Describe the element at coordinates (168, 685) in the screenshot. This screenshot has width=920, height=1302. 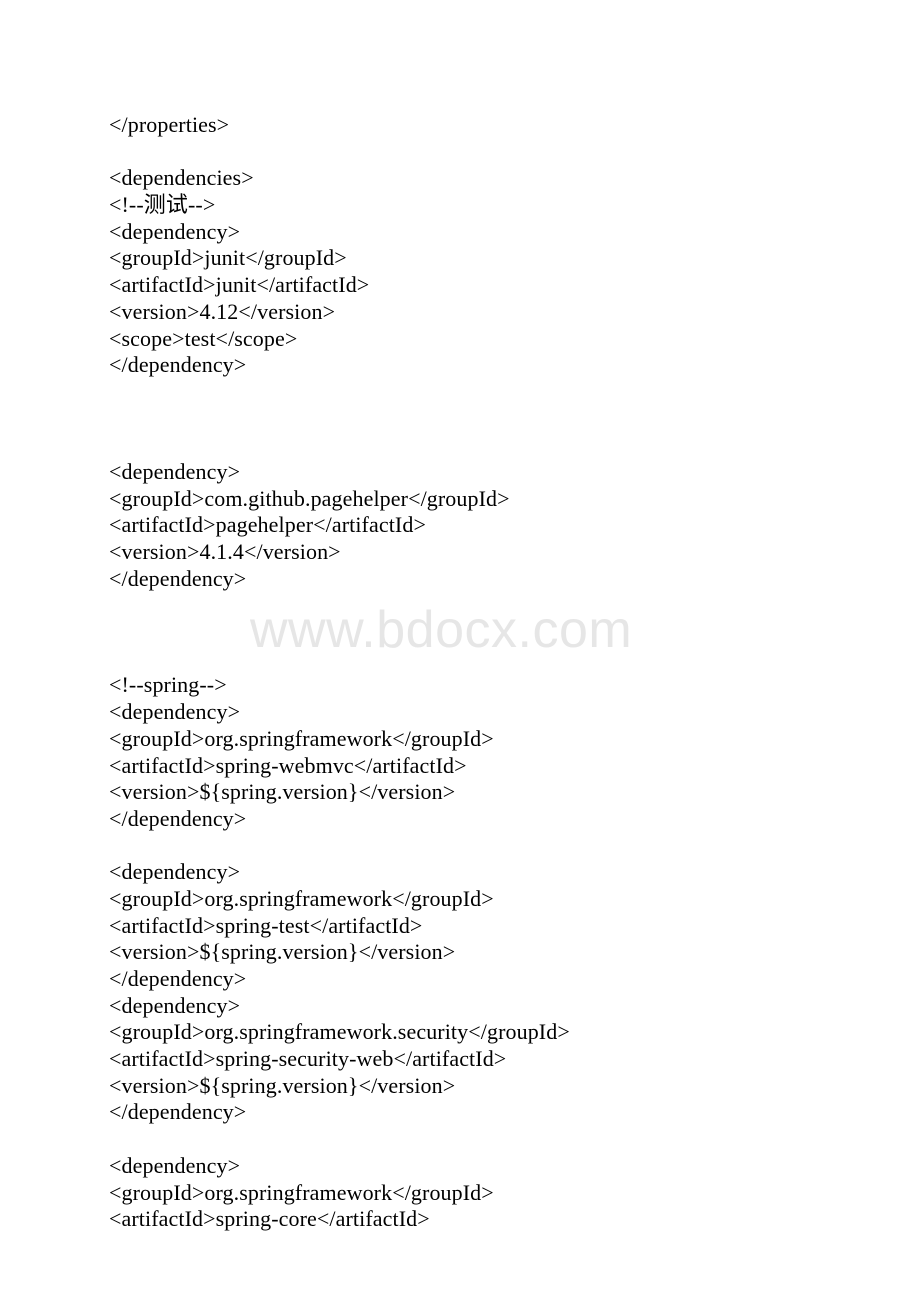
I see `code-line: <!--spring-->` at that location.